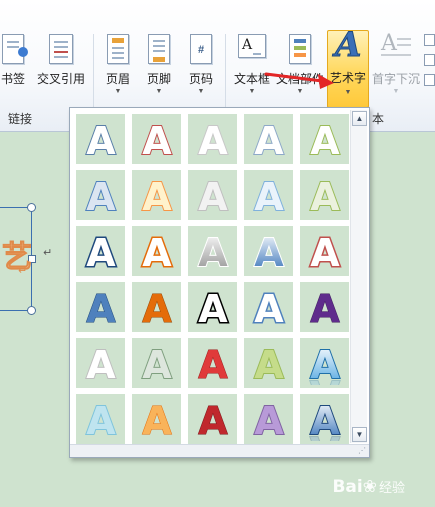 The width and height of the screenshot is (435, 507). What do you see at coordinates (252, 46) in the screenshot?
I see `text-box-icon: A` at bounding box center [252, 46].